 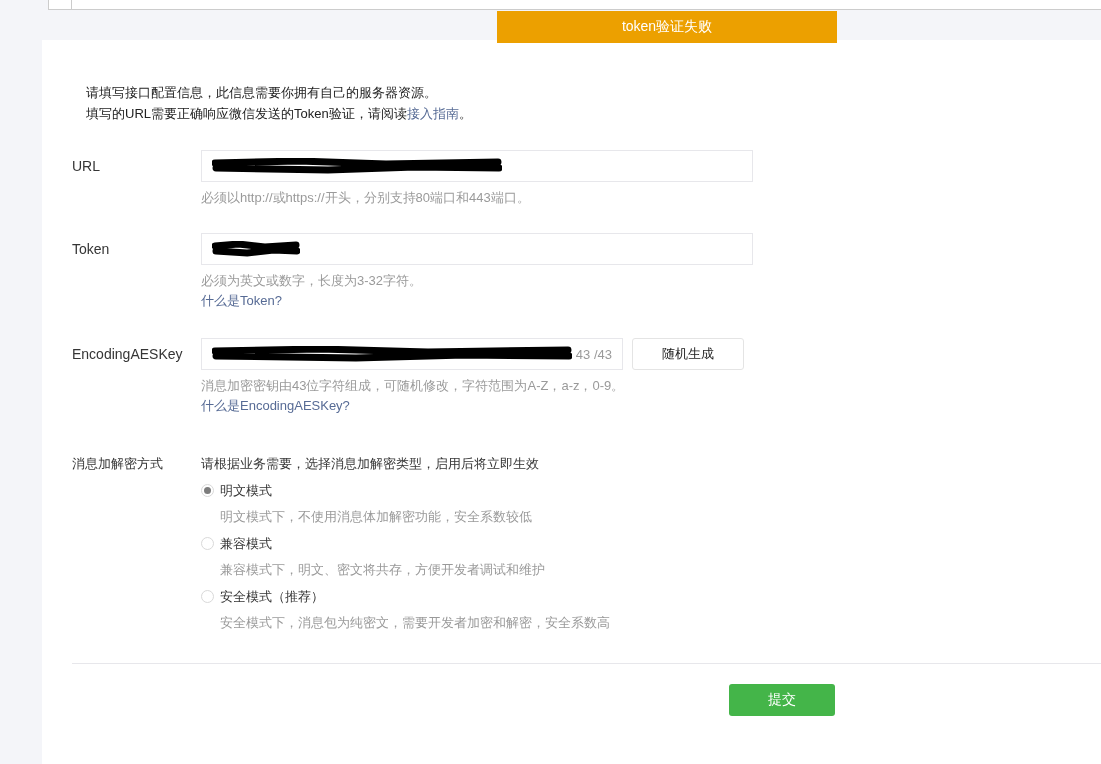 What do you see at coordinates (128, 354) in the screenshot?
I see `field-label: EncodingAESKey` at bounding box center [128, 354].